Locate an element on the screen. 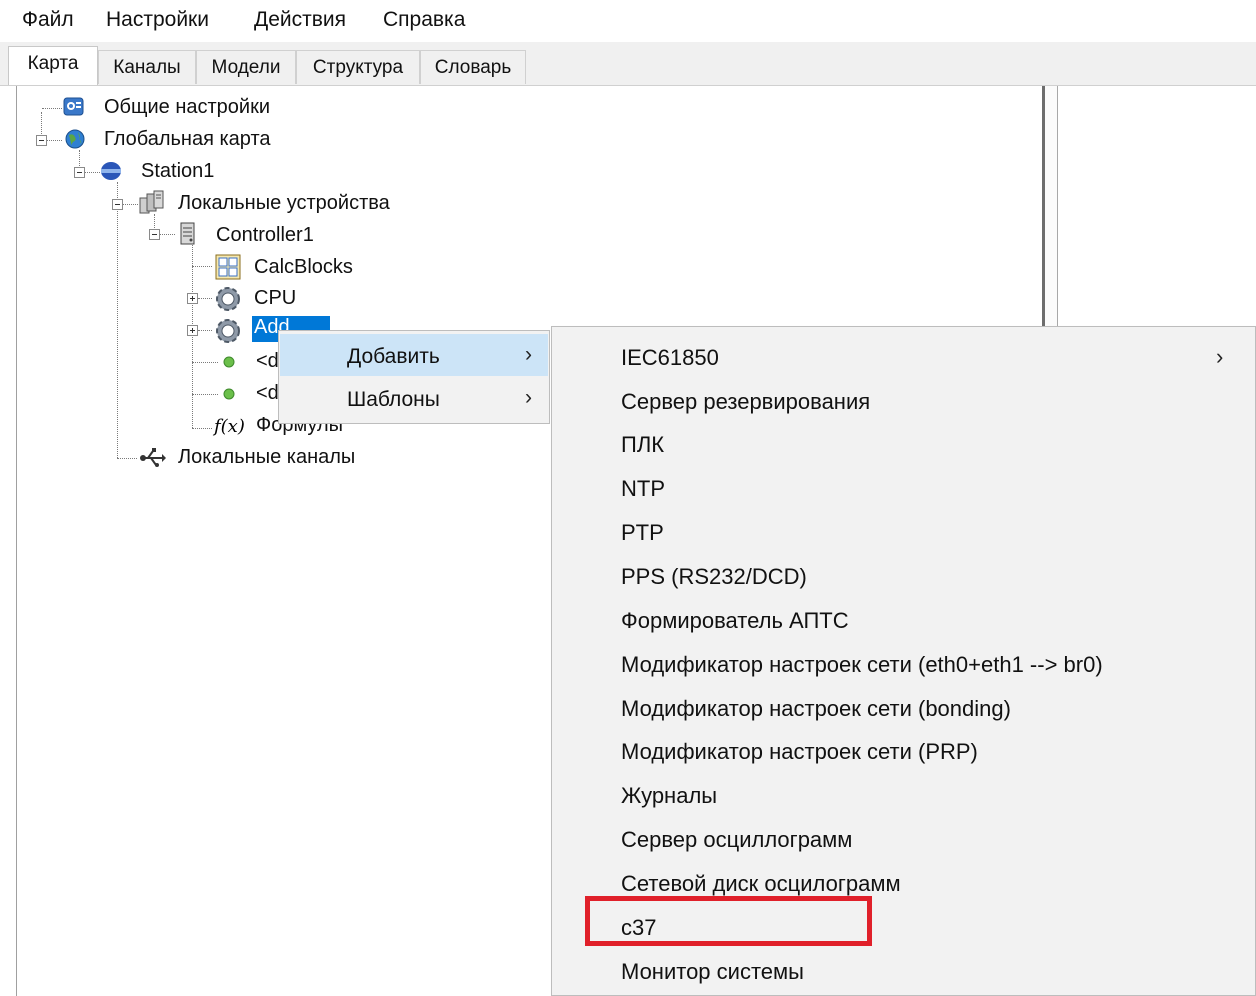  tab-structure: Структура is located at coordinates (358, 67).